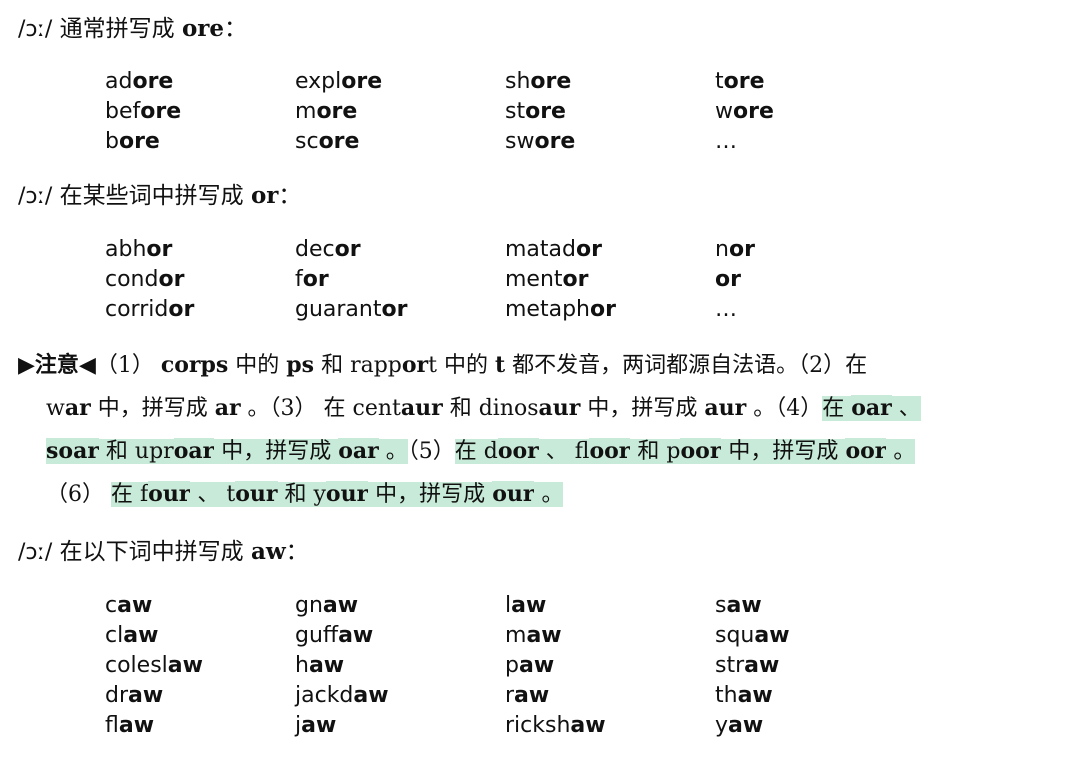  Describe the element at coordinates (320, 408) in the screenshot. I see `note-run: 。（3） 在 cent` at that location.